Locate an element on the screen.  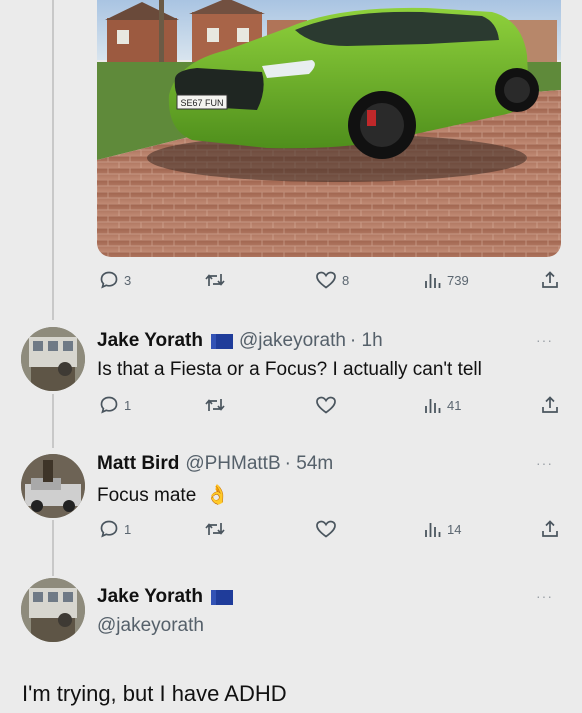
tweet-text: Focus mate 👌 is located at coordinates (163, 495).